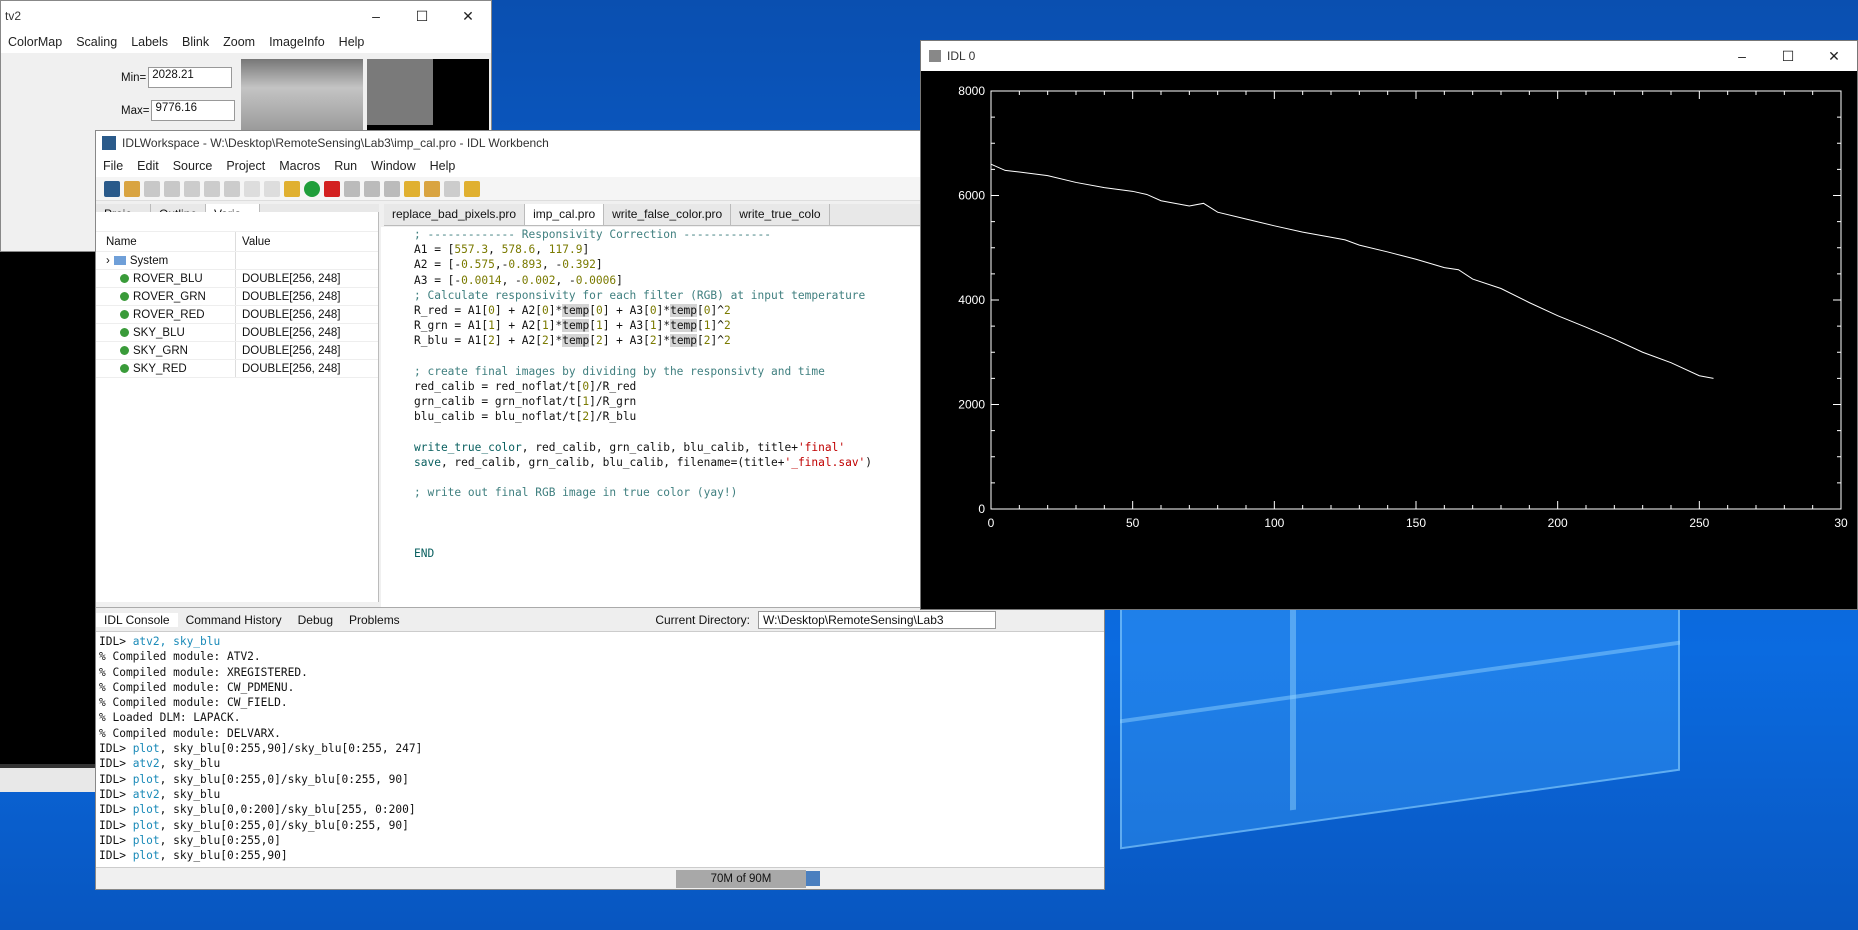 The width and height of the screenshot is (1858, 930). I want to click on reset-icon, so click(412, 188).